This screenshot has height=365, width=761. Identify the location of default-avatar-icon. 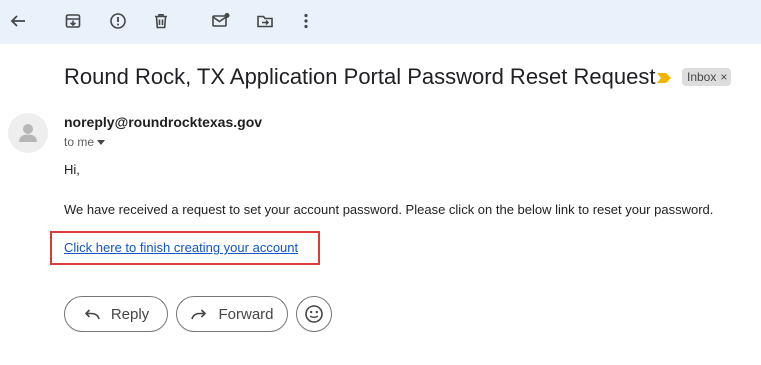
(28, 133).